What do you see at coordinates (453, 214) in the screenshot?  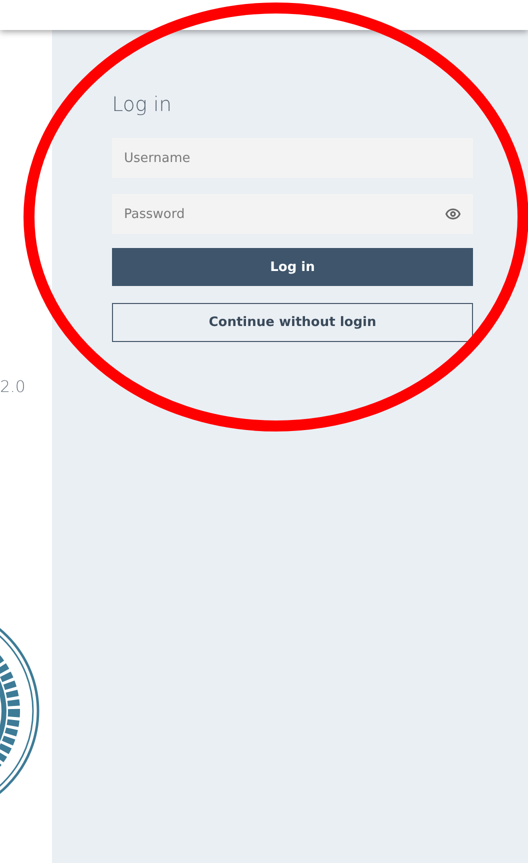 I see `eye-icon` at bounding box center [453, 214].